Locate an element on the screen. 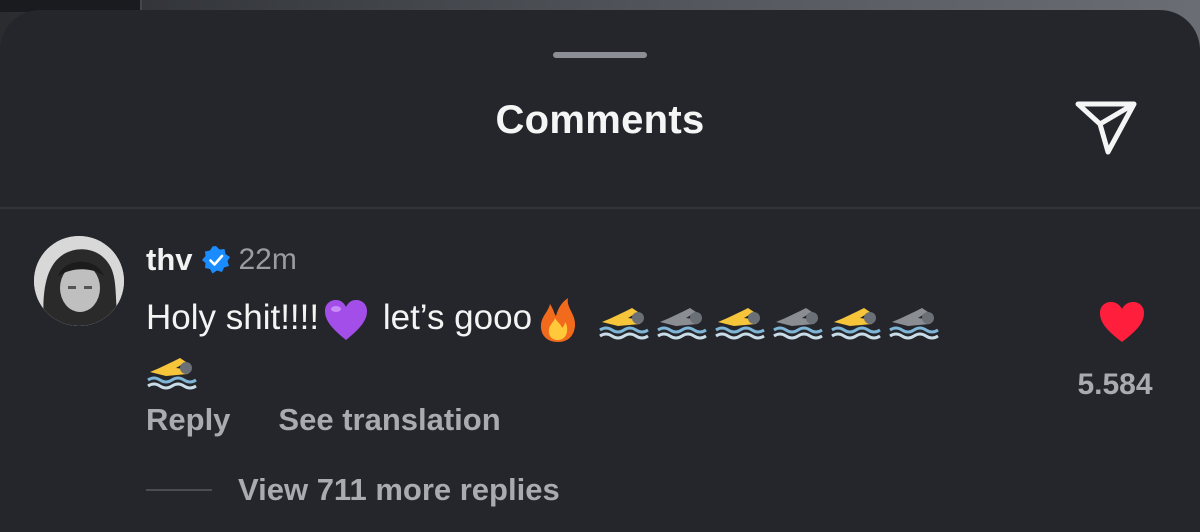 The width and height of the screenshot is (1200, 532). comment-text-part2: let’s gooo is located at coordinates (453, 317).